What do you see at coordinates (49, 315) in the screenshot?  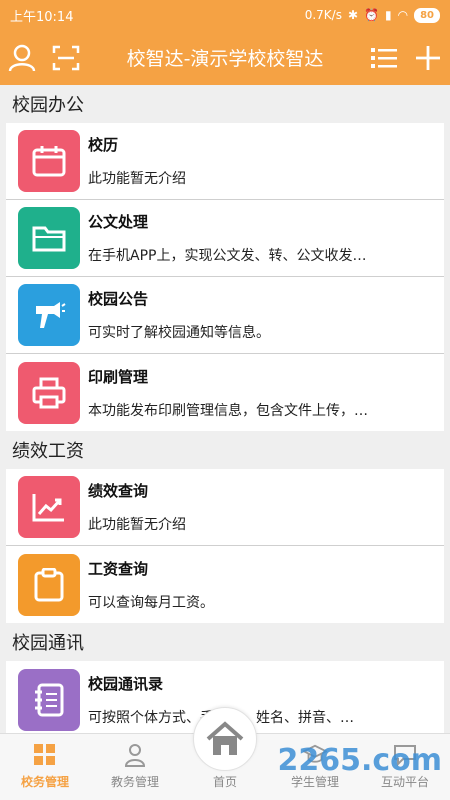 I see `megaphone-icon` at bounding box center [49, 315].